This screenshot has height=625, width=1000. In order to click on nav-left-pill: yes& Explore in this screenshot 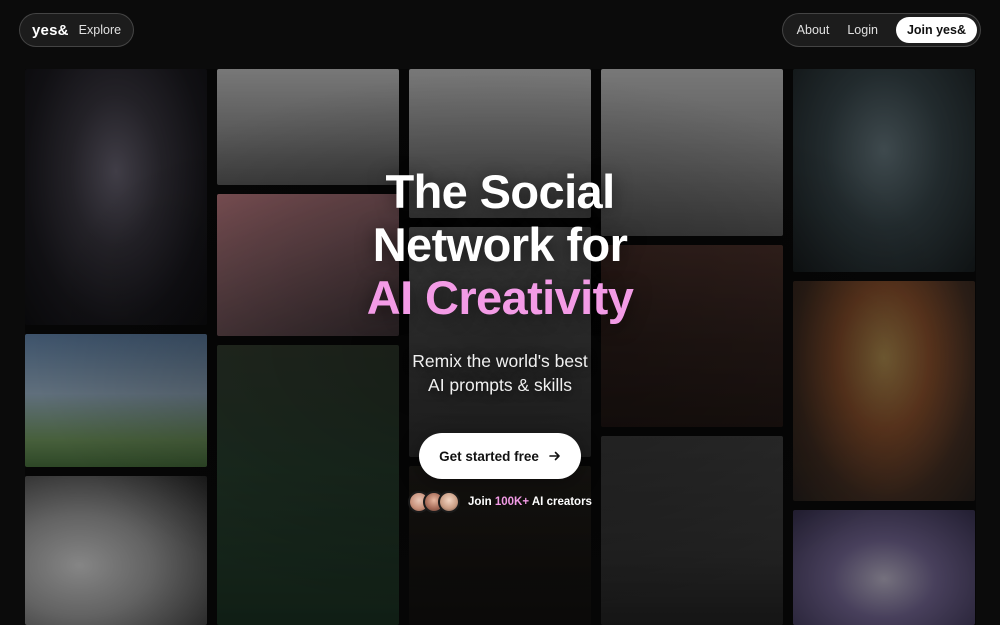, I will do `click(77, 30)`.